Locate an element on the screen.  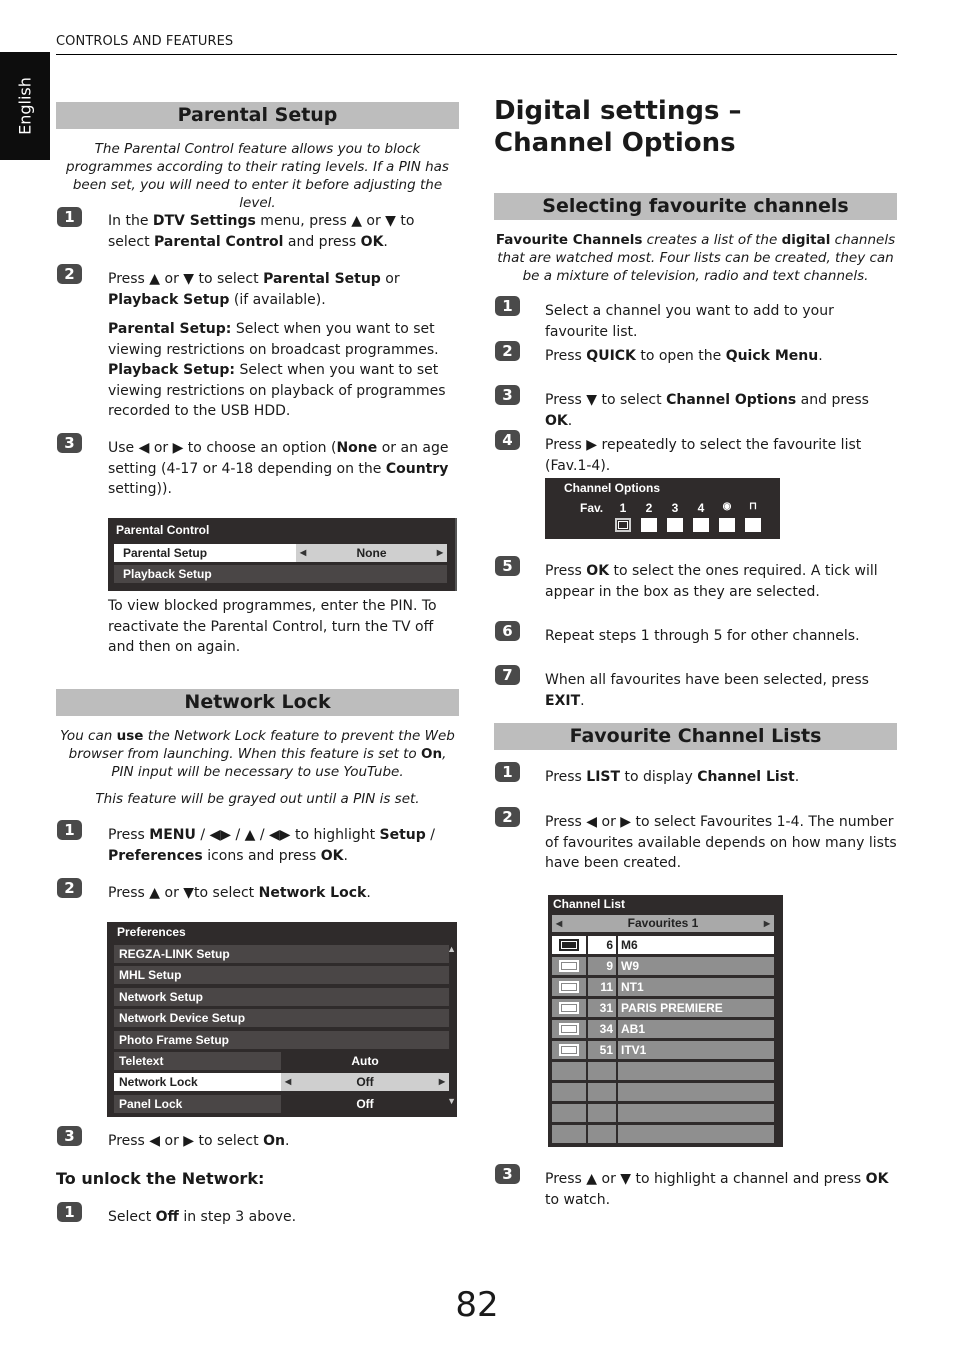
menu-row-panel-lock: Panel Lock Off is located at coordinates (281, 1103).